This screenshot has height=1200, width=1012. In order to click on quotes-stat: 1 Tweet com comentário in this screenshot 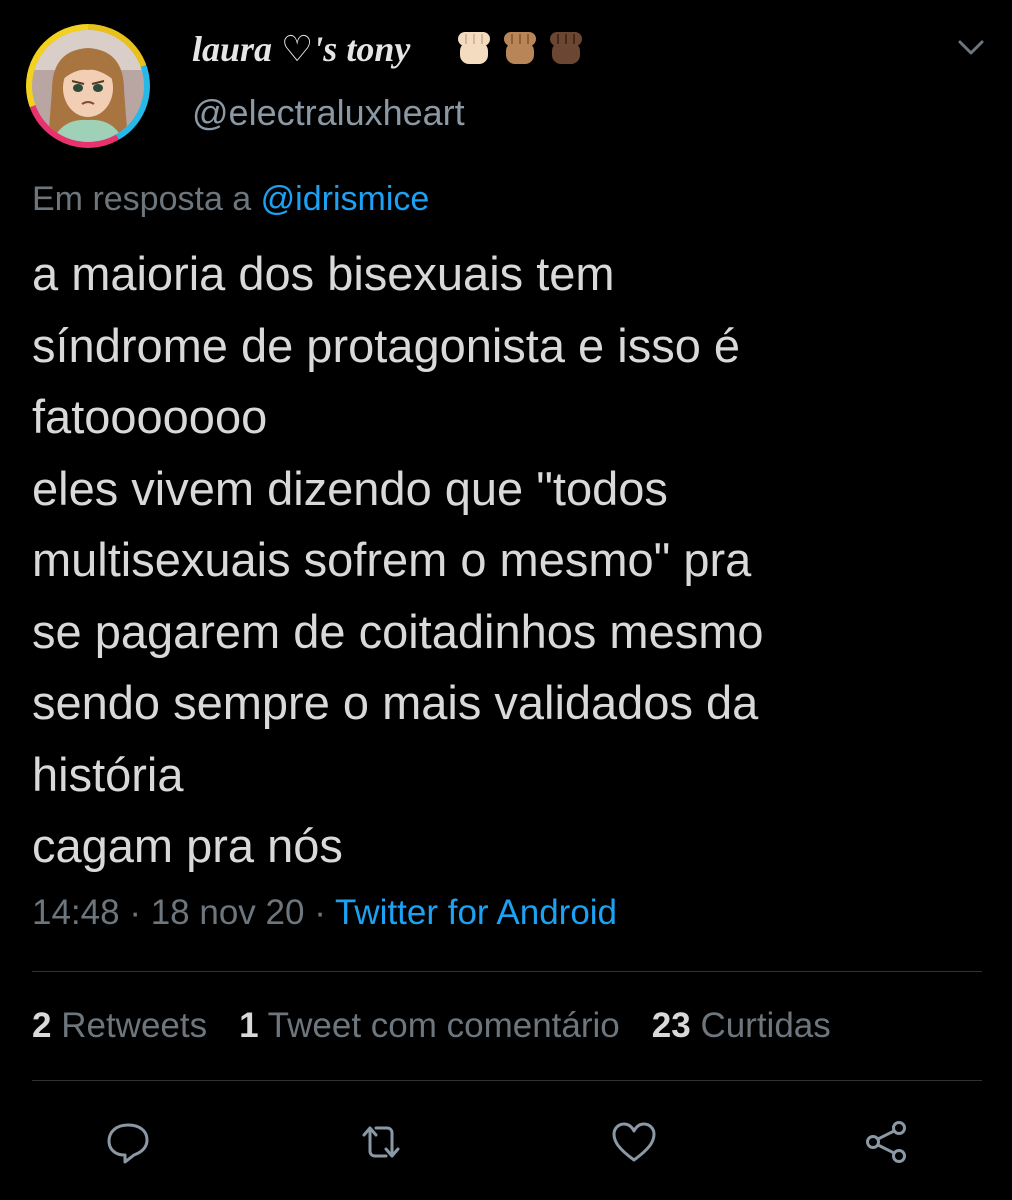, I will do `click(429, 1026)`.